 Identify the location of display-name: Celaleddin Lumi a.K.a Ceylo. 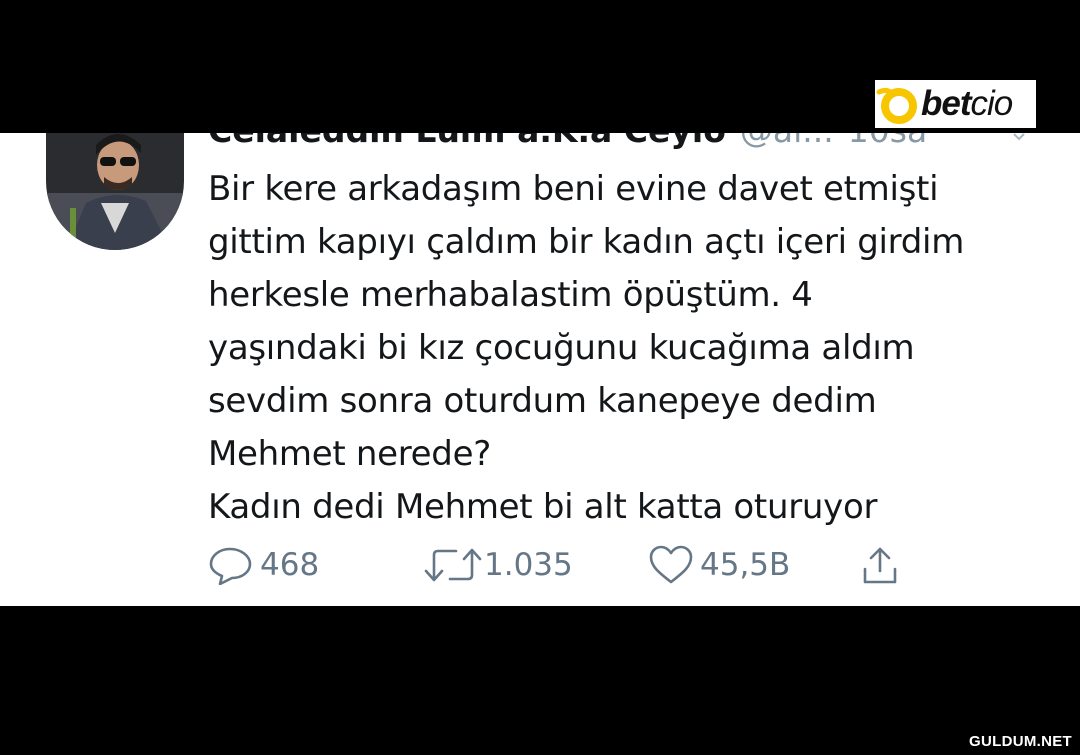
(467, 141).